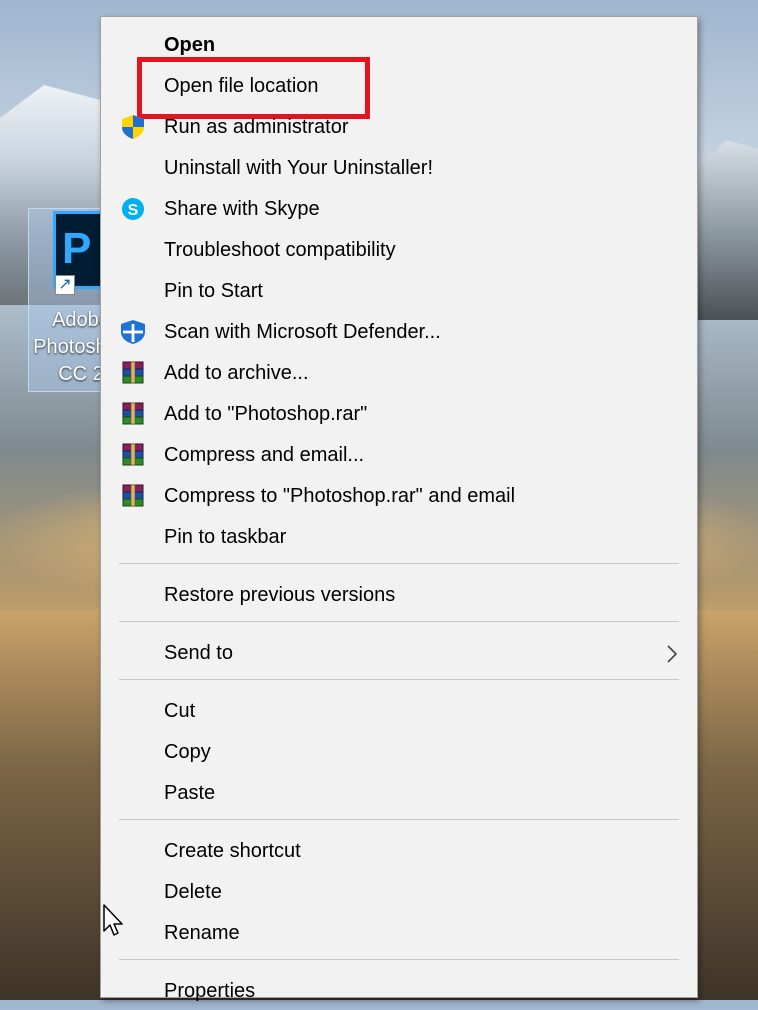  I want to click on menu-item-add-to-photoshop-rar: Add to "Photoshop.rar", so click(399, 414).